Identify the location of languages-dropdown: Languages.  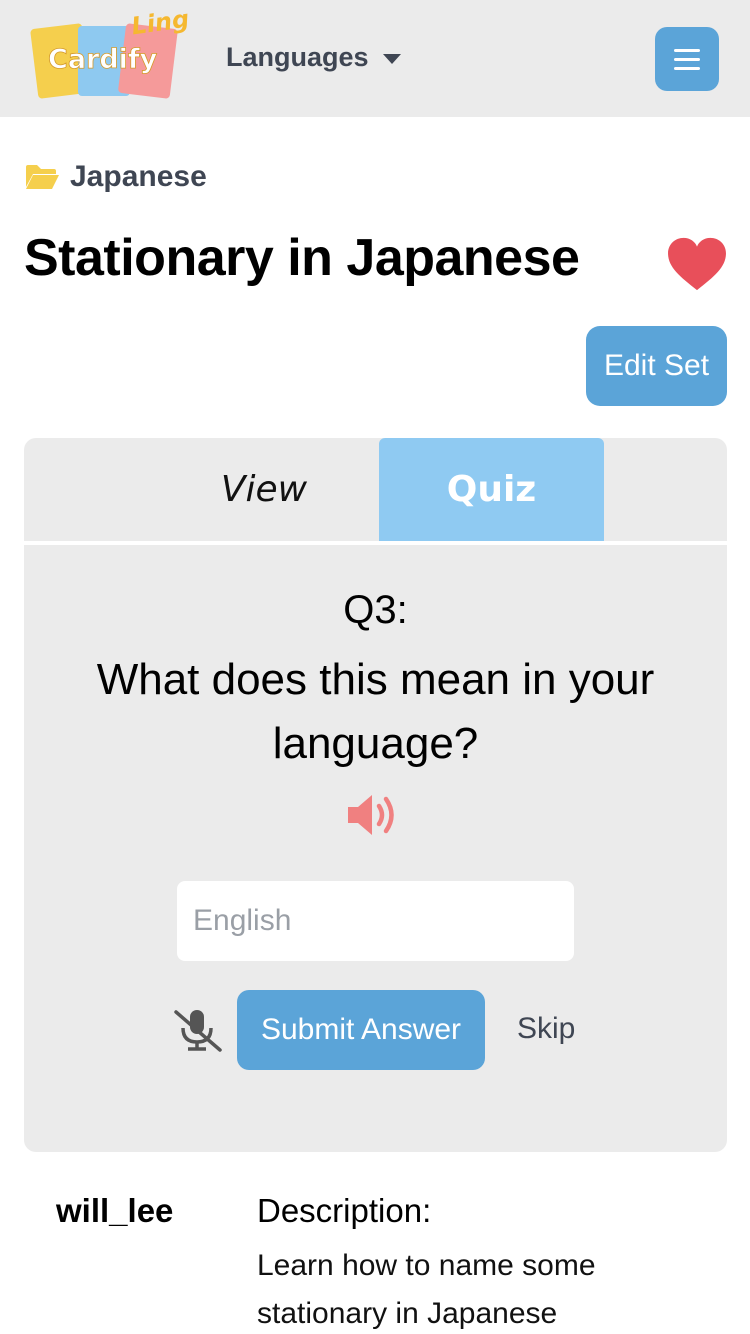
(313, 57).